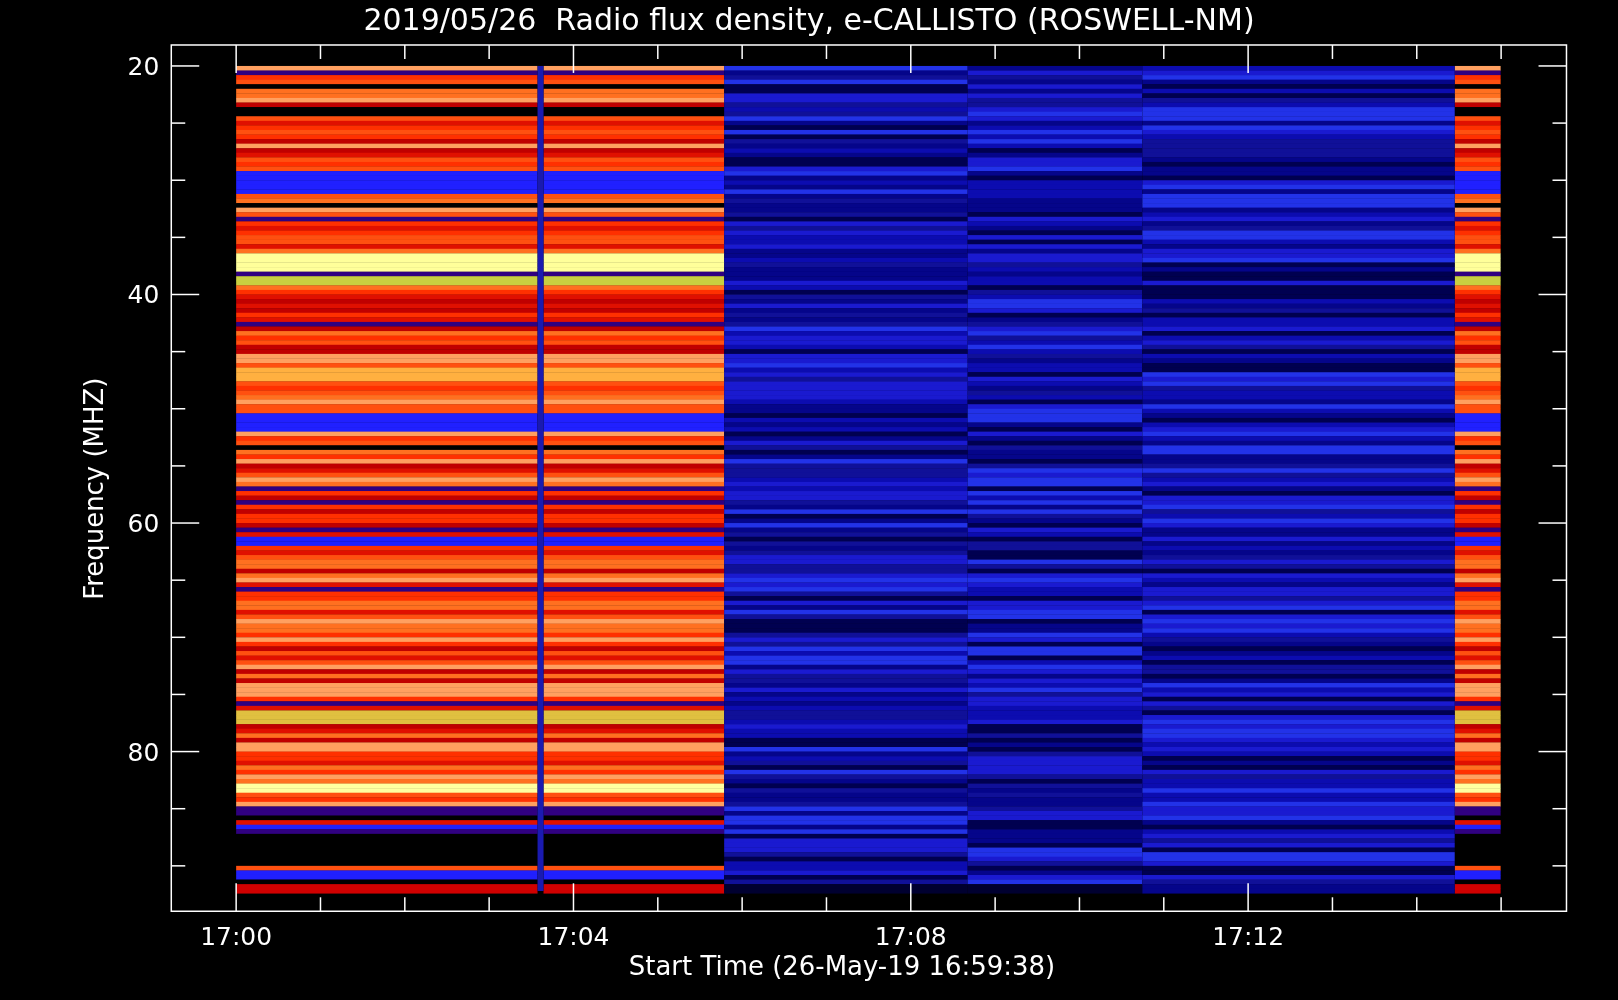  I want to click on tick-label: 40, so click(143, 295).